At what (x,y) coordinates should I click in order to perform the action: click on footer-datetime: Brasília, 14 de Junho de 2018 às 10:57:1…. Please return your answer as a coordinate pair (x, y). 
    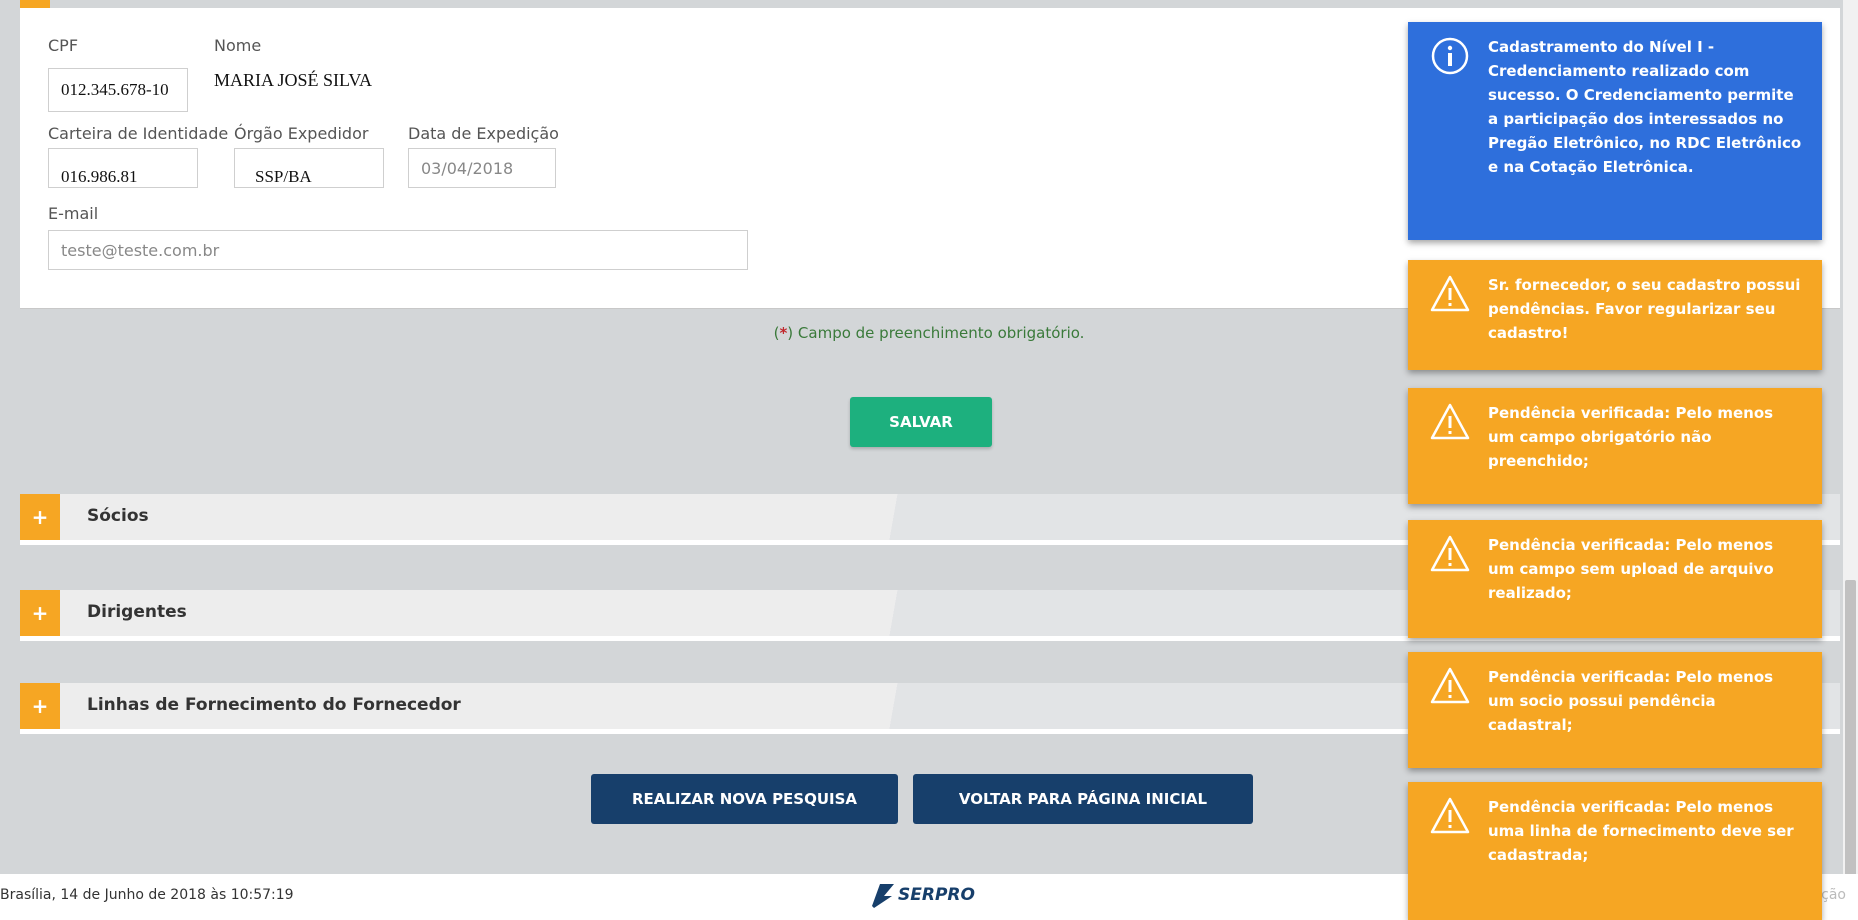
    Looking at the image, I should click on (147, 895).